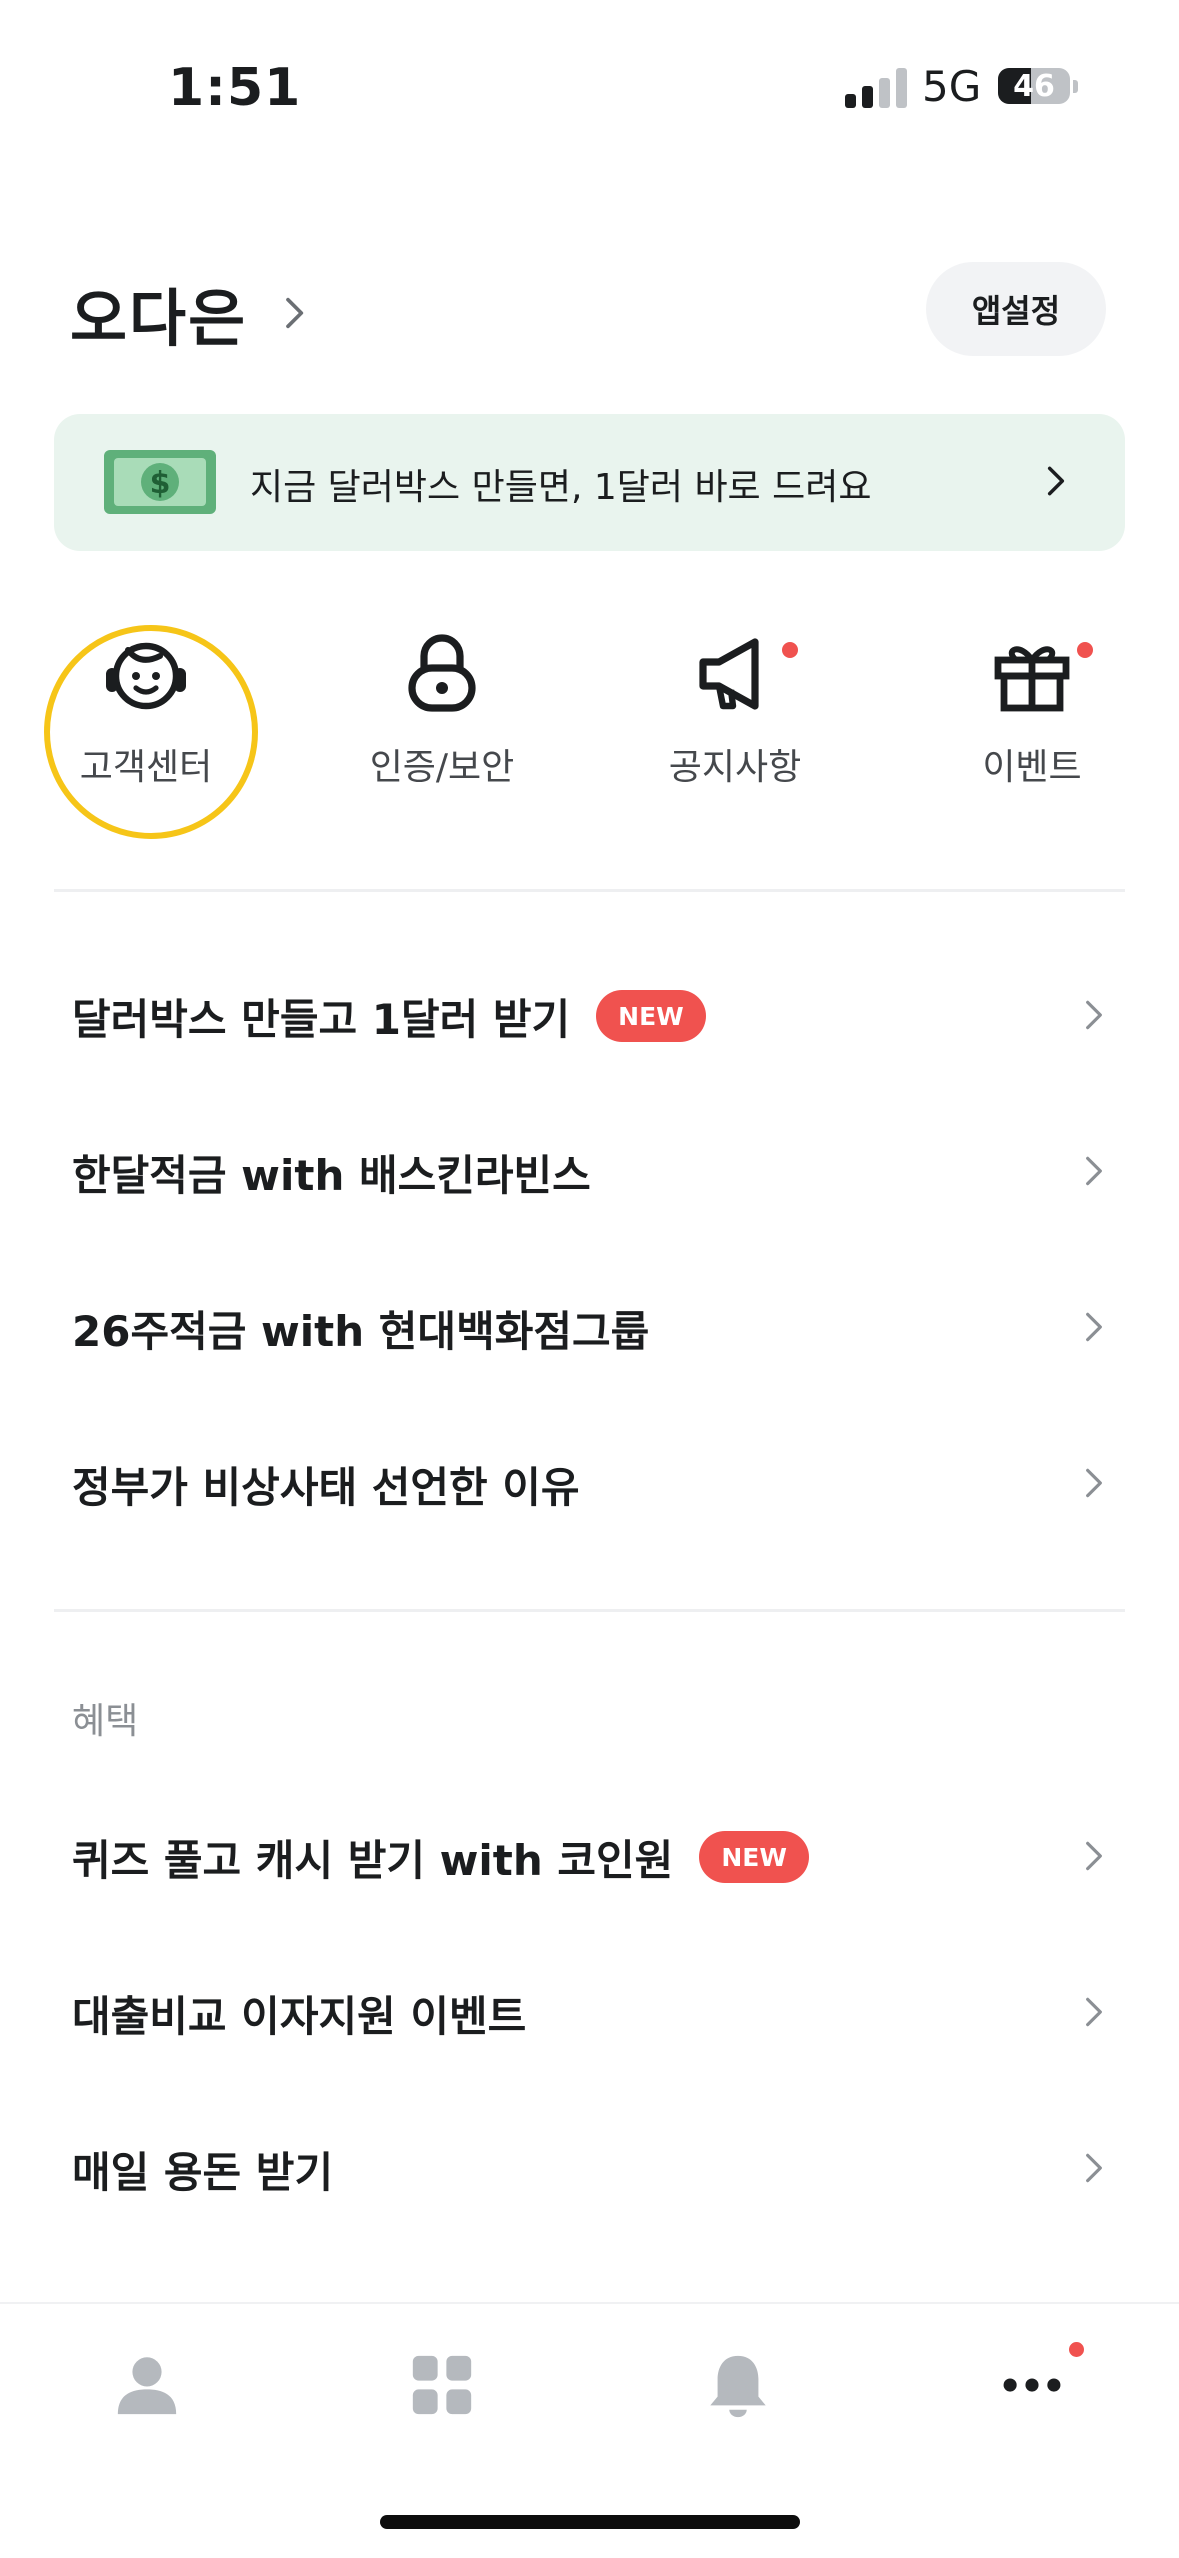  Describe the element at coordinates (105, 1721) in the screenshot. I see `section-title-benefits: 혜택` at that location.